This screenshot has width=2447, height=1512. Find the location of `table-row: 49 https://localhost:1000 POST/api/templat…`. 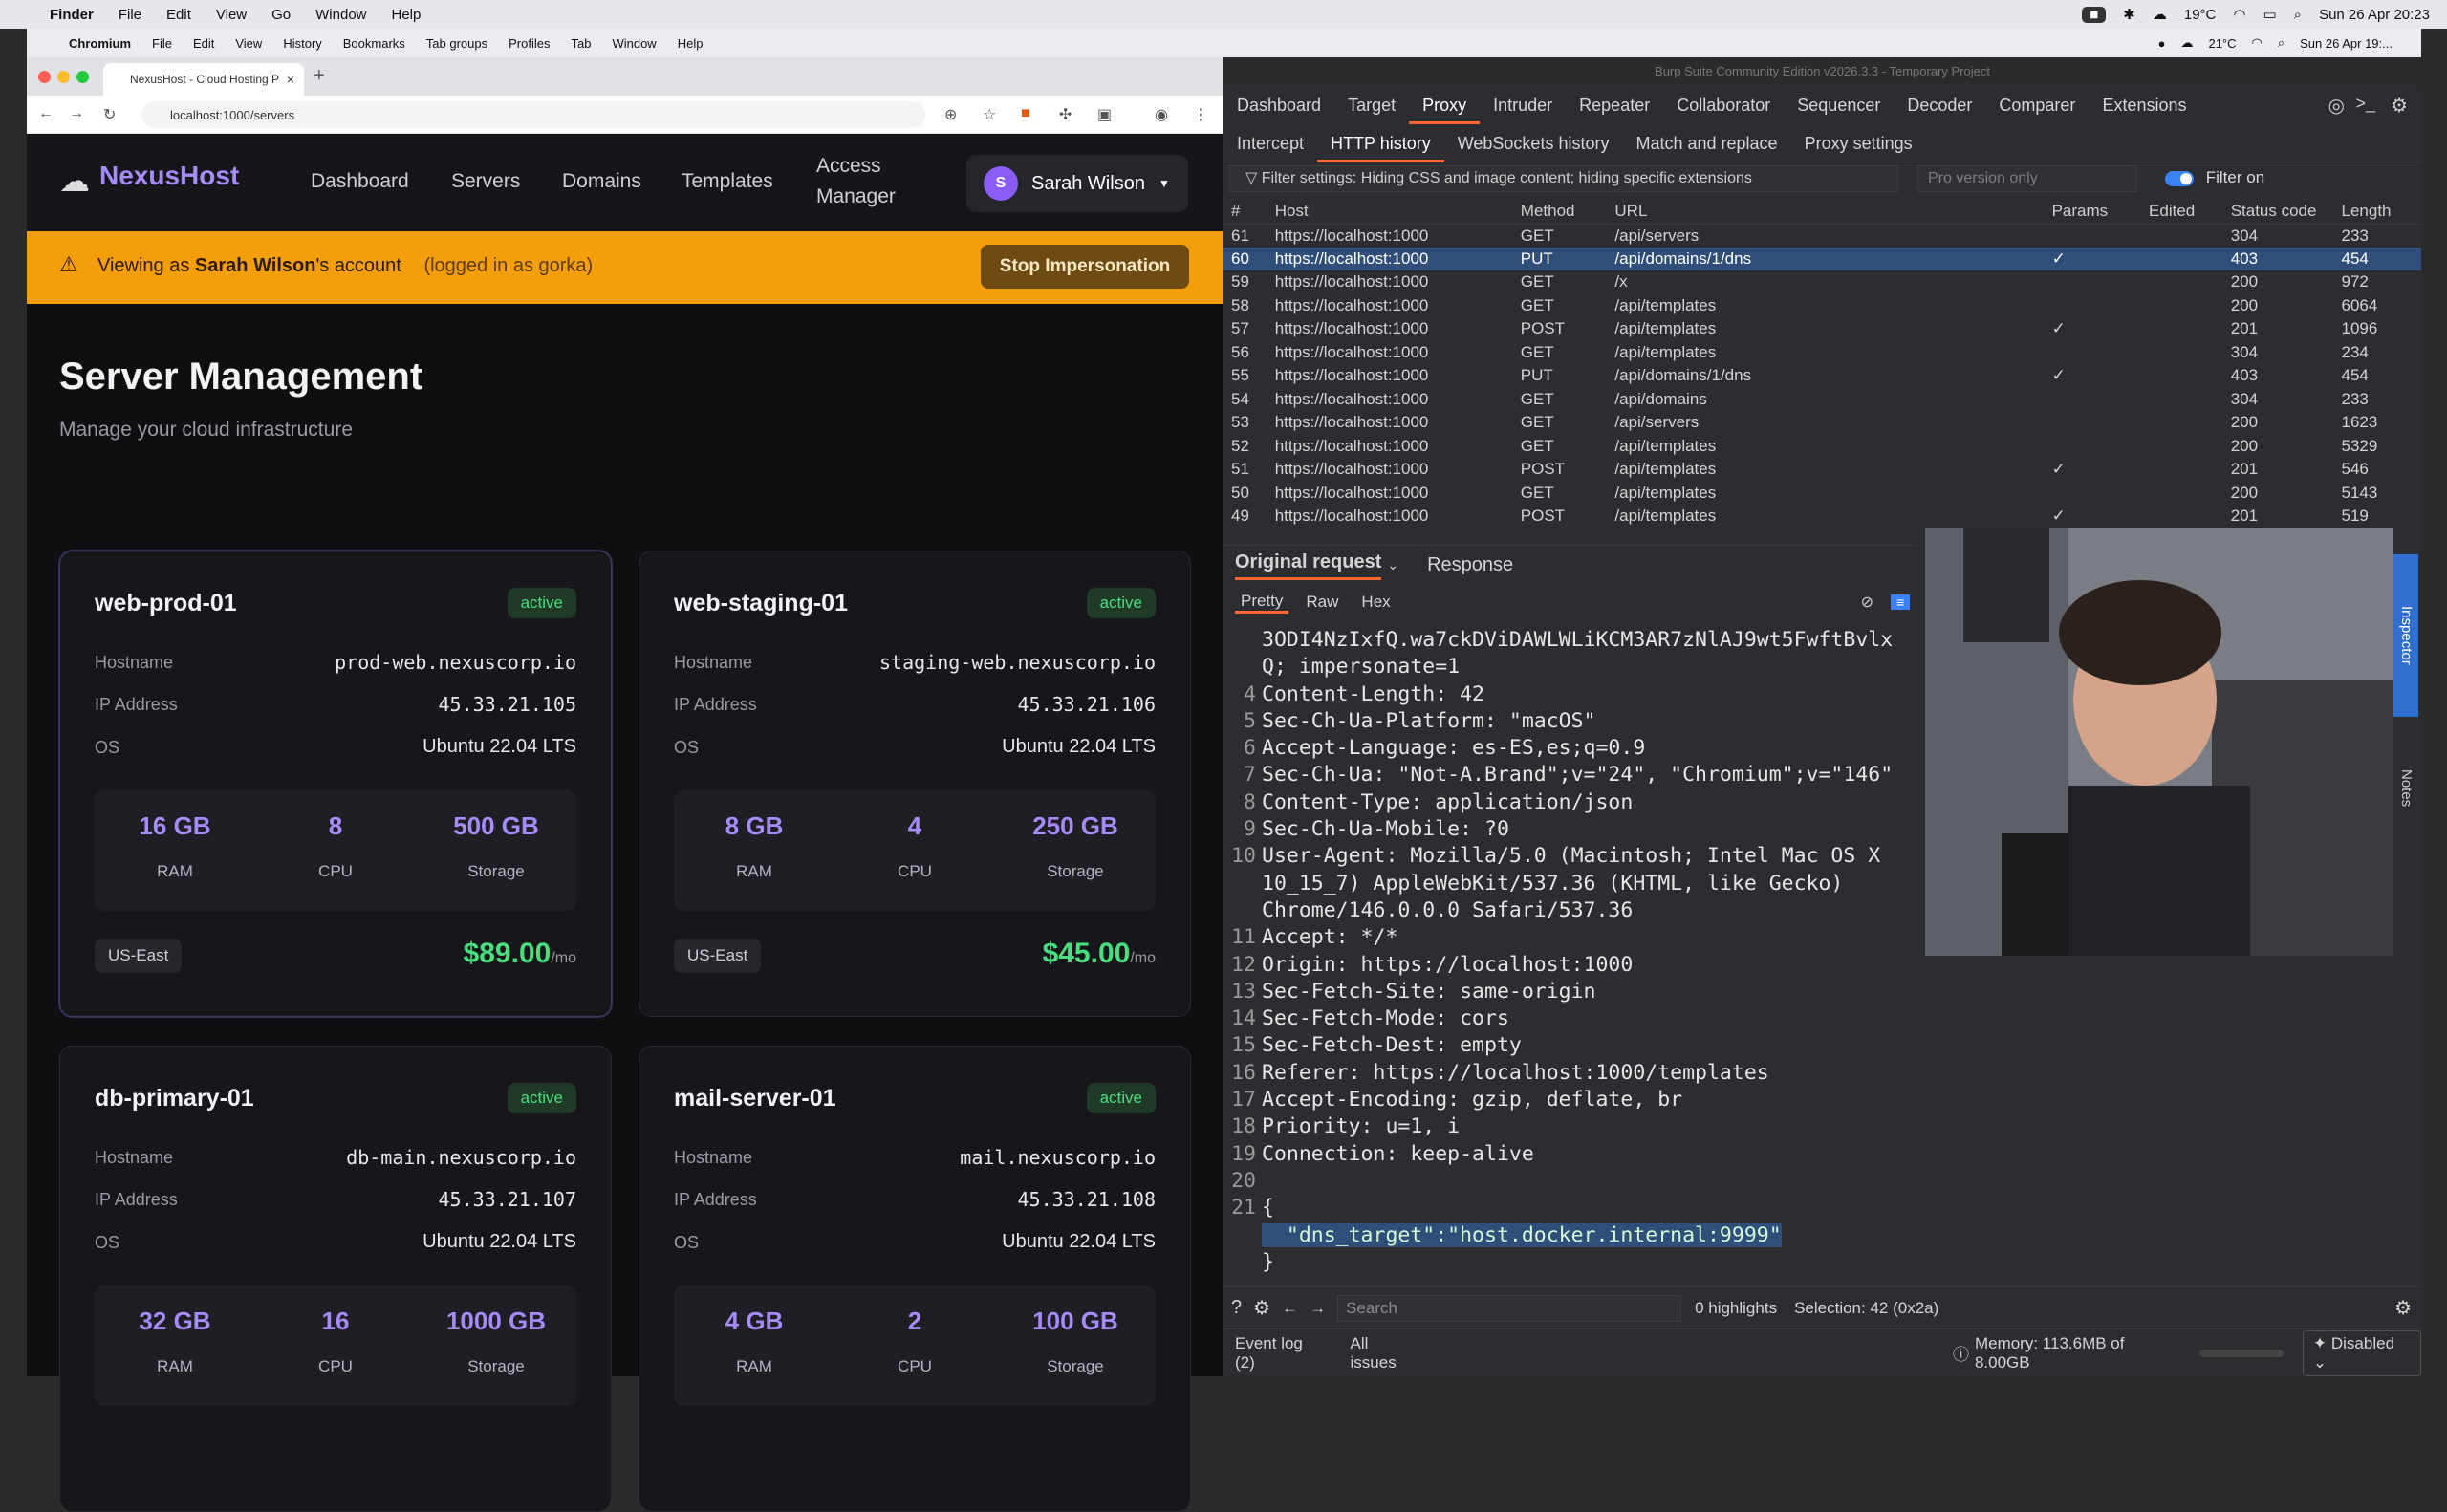

table-row: 49 https://localhost:1000 POST/api/templat… is located at coordinates (1822, 517).